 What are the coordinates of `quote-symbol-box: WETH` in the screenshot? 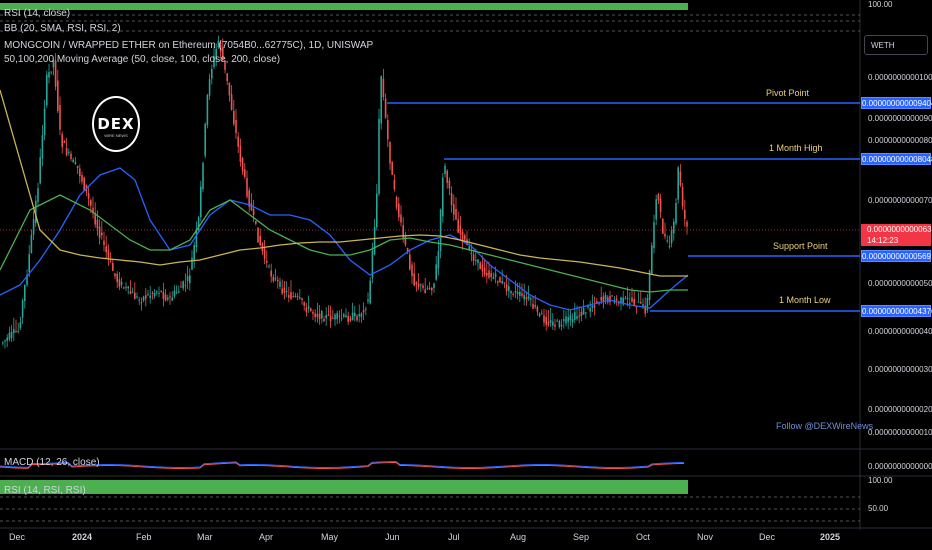 It's located at (896, 45).